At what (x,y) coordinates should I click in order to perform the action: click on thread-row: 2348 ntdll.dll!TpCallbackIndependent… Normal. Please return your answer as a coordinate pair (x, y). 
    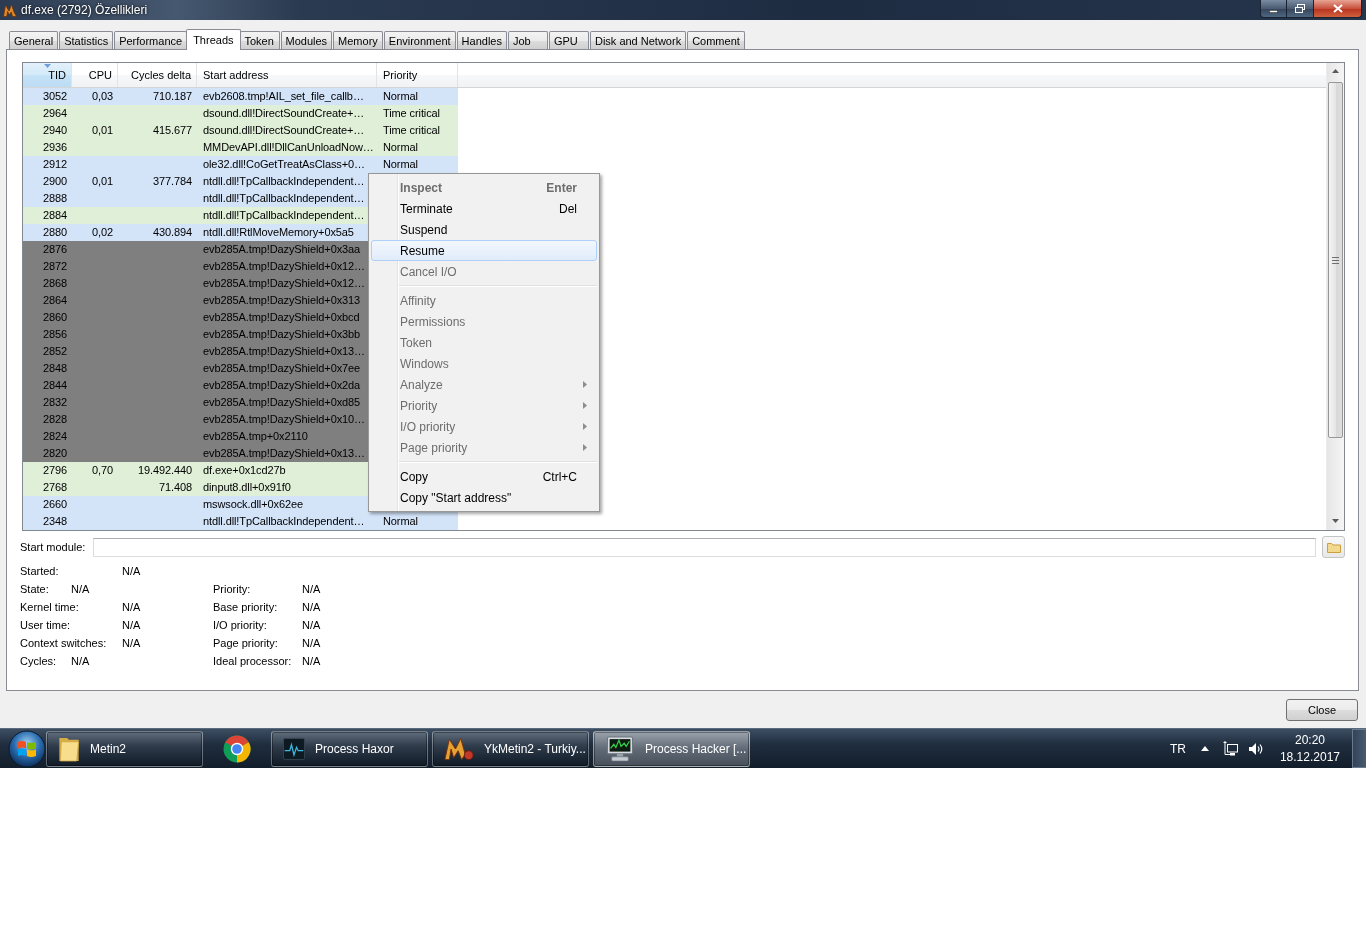
    Looking at the image, I should click on (240, 521).